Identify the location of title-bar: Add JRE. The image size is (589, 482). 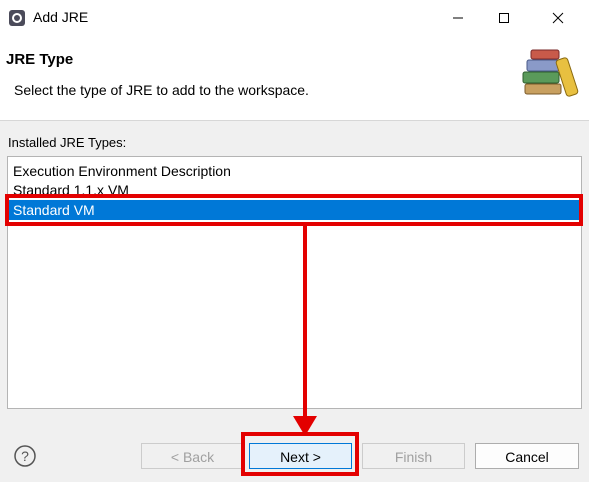
(294, 18).